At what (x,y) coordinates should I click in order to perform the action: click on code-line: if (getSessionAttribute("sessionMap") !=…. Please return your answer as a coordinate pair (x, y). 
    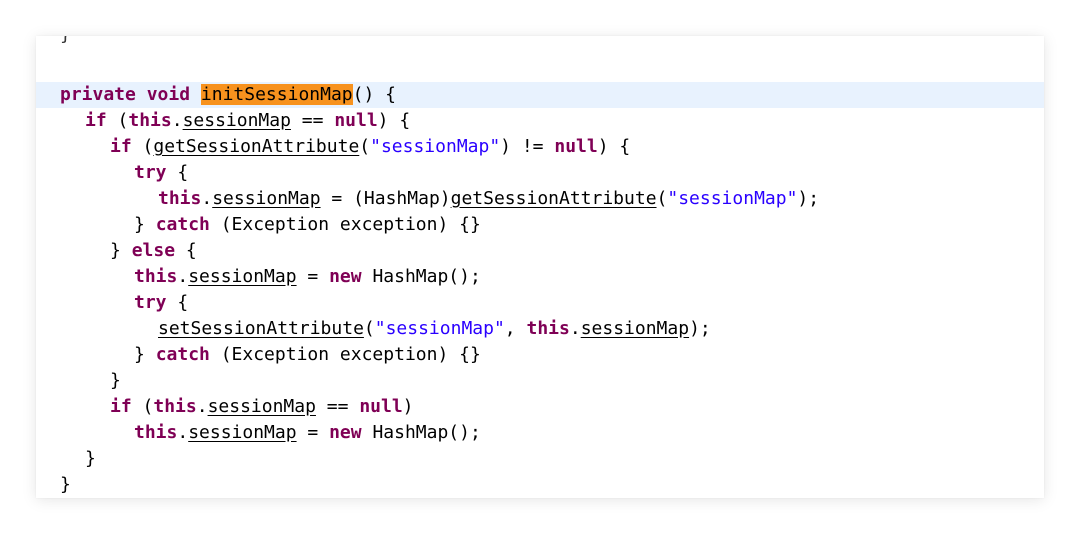
    Looking at the image, I should click on (540, 147).